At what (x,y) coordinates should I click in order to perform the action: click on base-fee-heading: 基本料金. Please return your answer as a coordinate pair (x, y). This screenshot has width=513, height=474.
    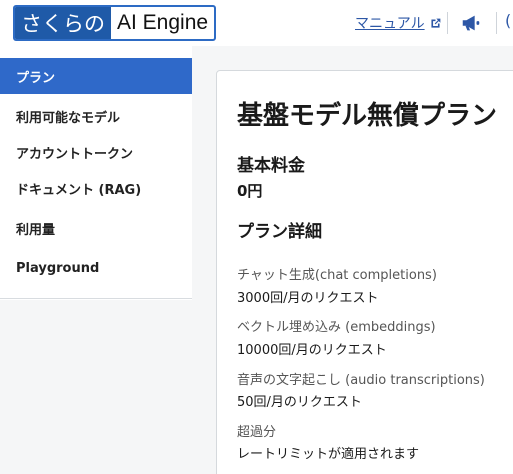
    Looking at the image, I should click on (271, 166).